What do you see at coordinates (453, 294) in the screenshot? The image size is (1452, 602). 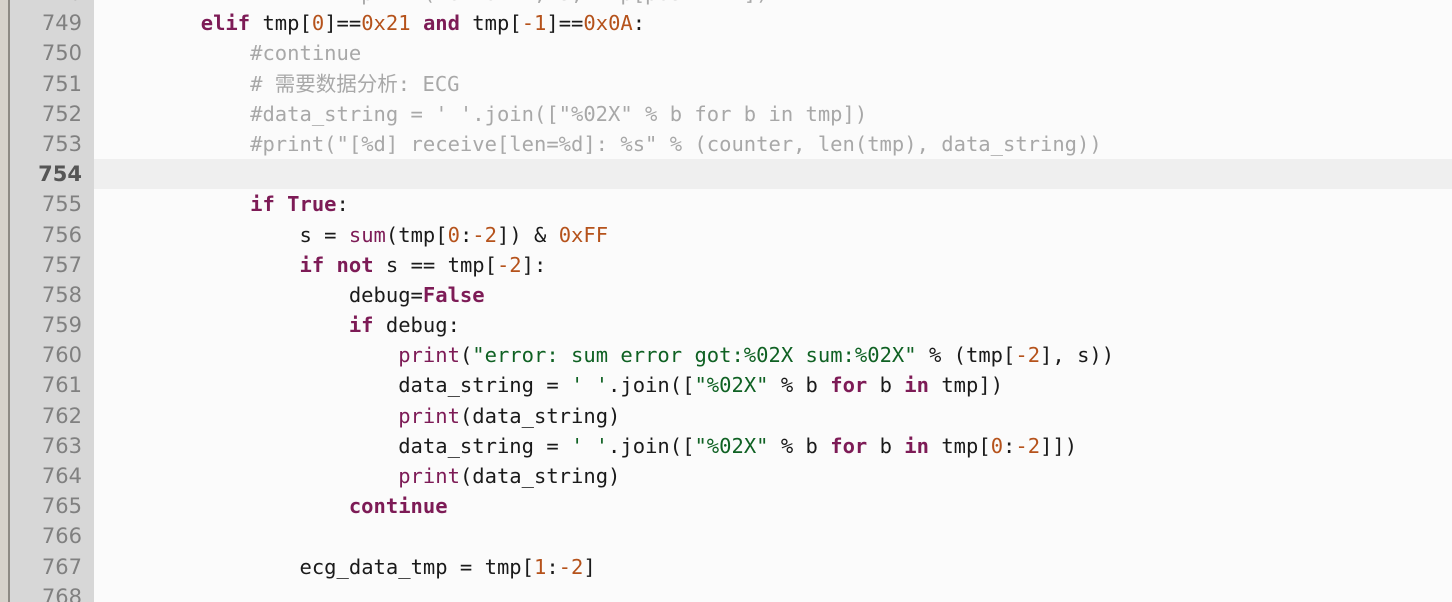 I see `code-token-kw: False` at bounding box center [453, 294].